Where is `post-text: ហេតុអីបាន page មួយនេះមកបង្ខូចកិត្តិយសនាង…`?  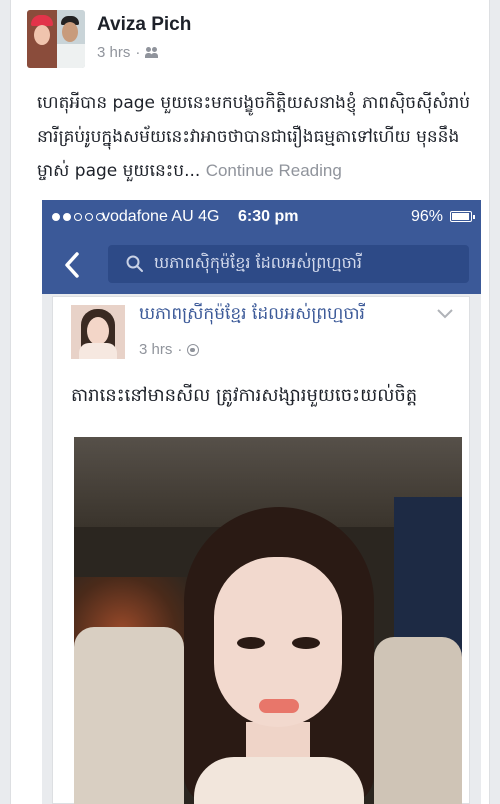 post-text: ហេតុអីបាន page មួយនេះមកបង្ខូចកិត្តិយសនាង… is located at coordinates (257, 137).